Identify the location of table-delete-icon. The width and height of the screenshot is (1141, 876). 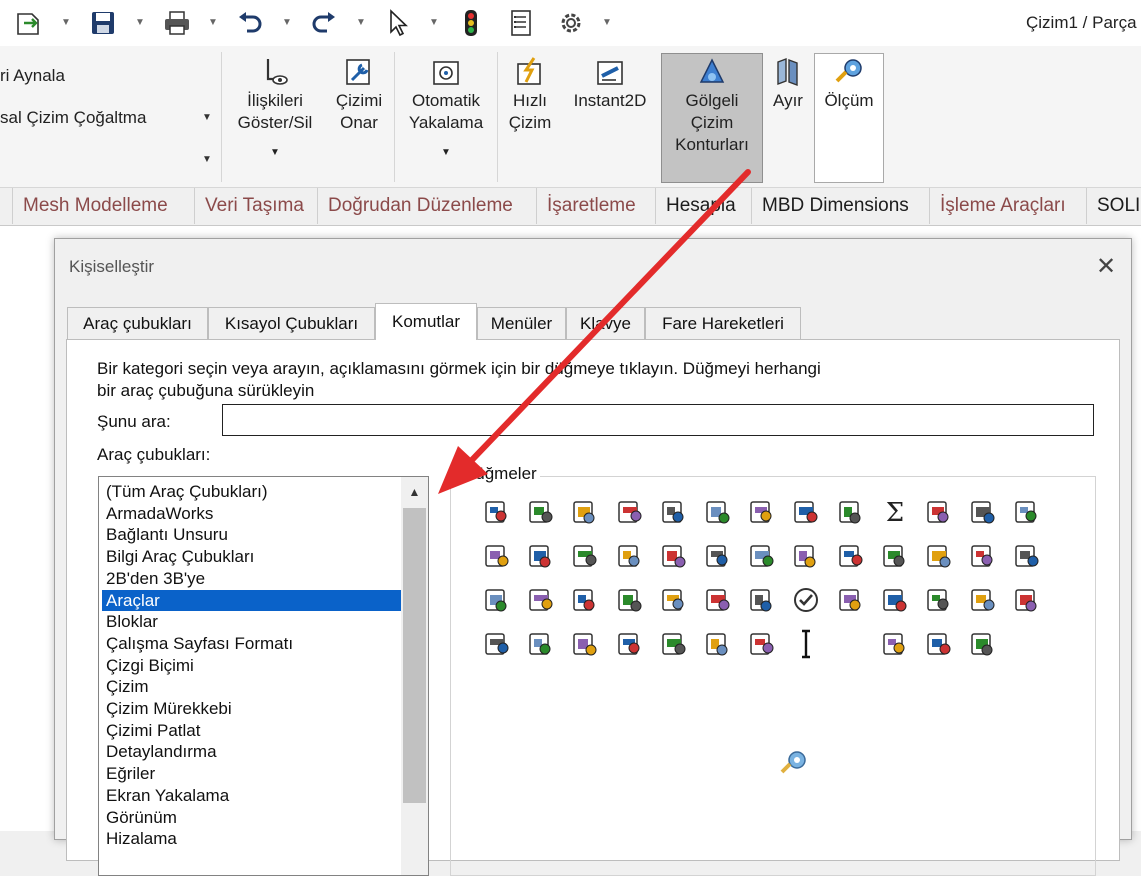
(1027, 512).